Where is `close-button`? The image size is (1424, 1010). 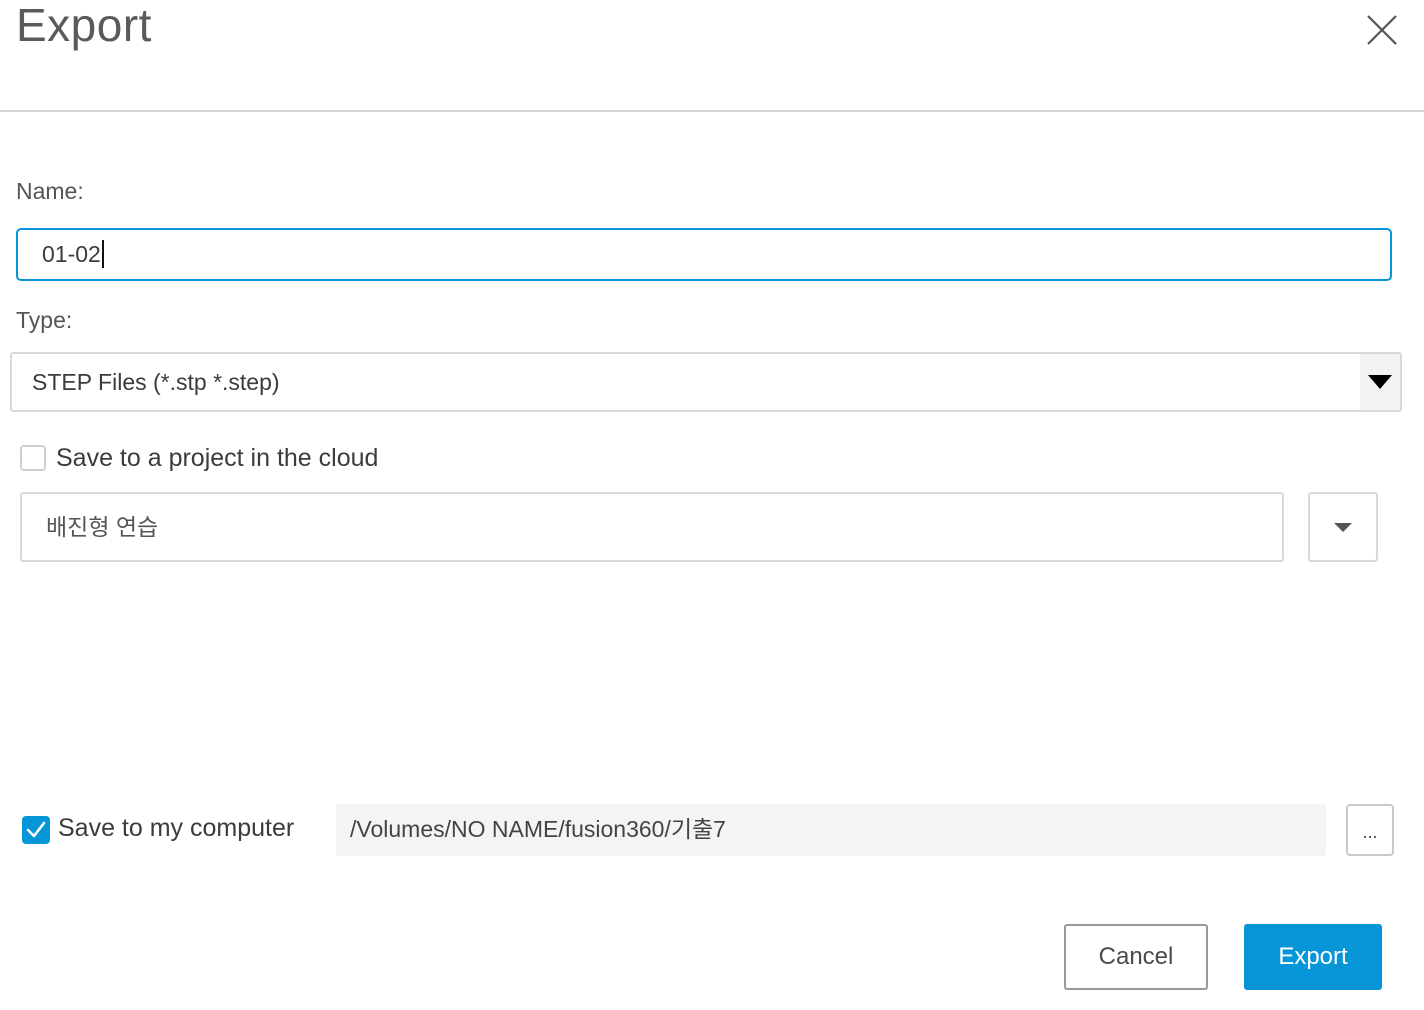
close-button is located at coordinates (1382, 30).